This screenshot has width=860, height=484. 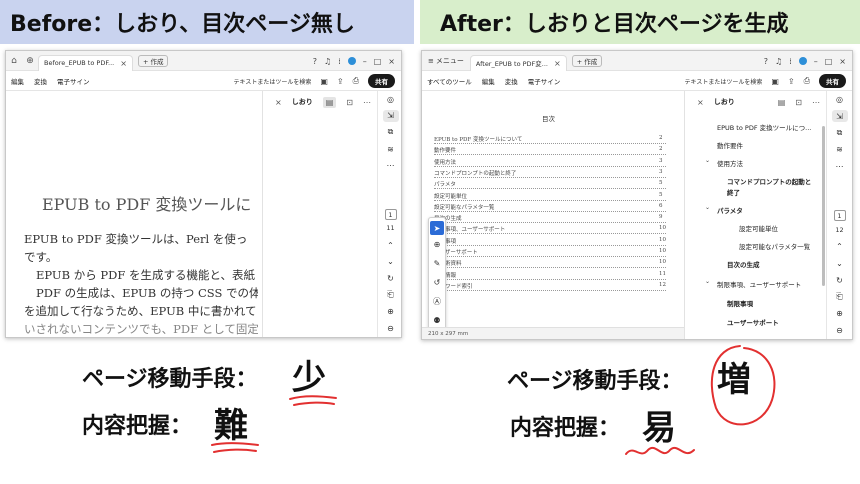 What do you see at coordinates (550, 219) in the screenshot?
I see `toc-entry: 目次の生成` at bounding box center [550, 219].